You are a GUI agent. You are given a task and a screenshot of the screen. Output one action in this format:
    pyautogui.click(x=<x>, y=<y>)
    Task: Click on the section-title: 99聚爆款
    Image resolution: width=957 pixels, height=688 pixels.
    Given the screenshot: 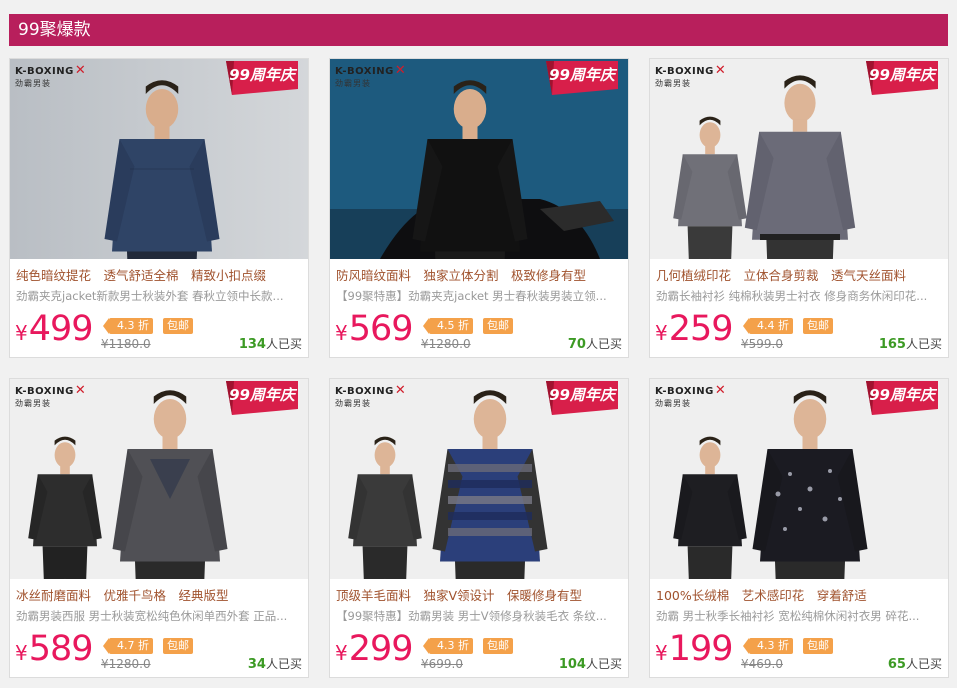 What is the action you would take?
    pyautogui.click(x=478, y=30)
    